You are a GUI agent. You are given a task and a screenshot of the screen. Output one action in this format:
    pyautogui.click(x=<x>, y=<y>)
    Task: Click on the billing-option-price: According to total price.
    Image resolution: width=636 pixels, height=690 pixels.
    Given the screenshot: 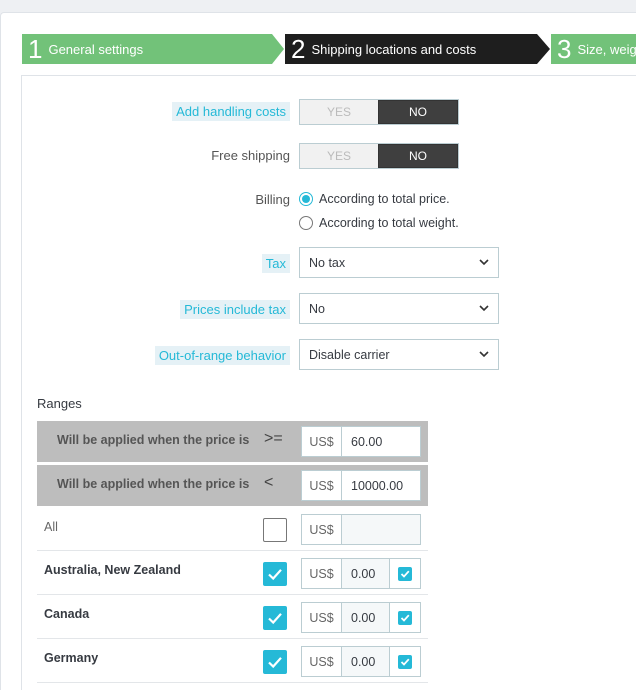 What is the action you would take?
    pyautogui.click(x=374, y=199)
    